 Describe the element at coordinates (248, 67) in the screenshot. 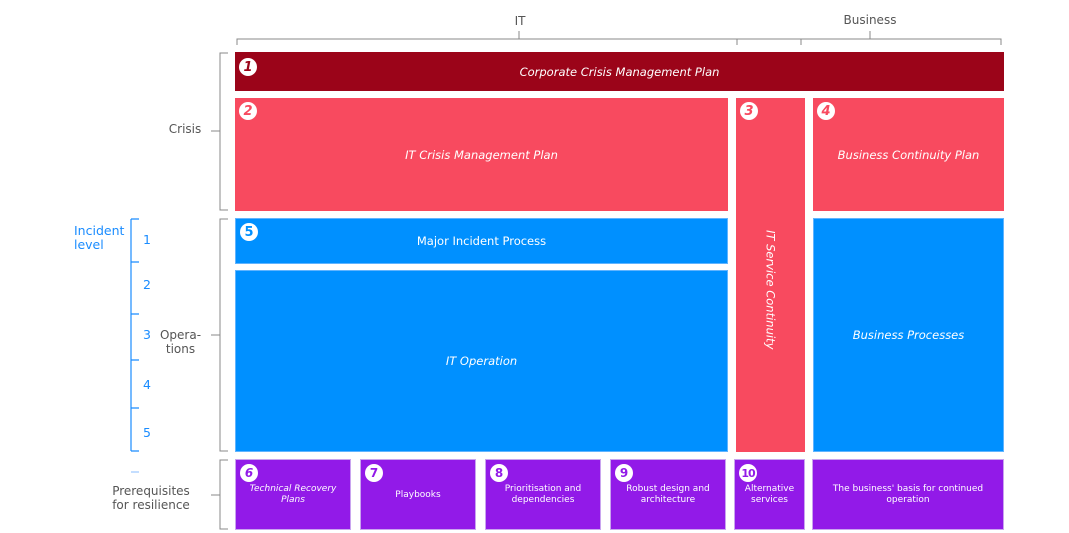

I see `number-badge-1: 1` at that location.